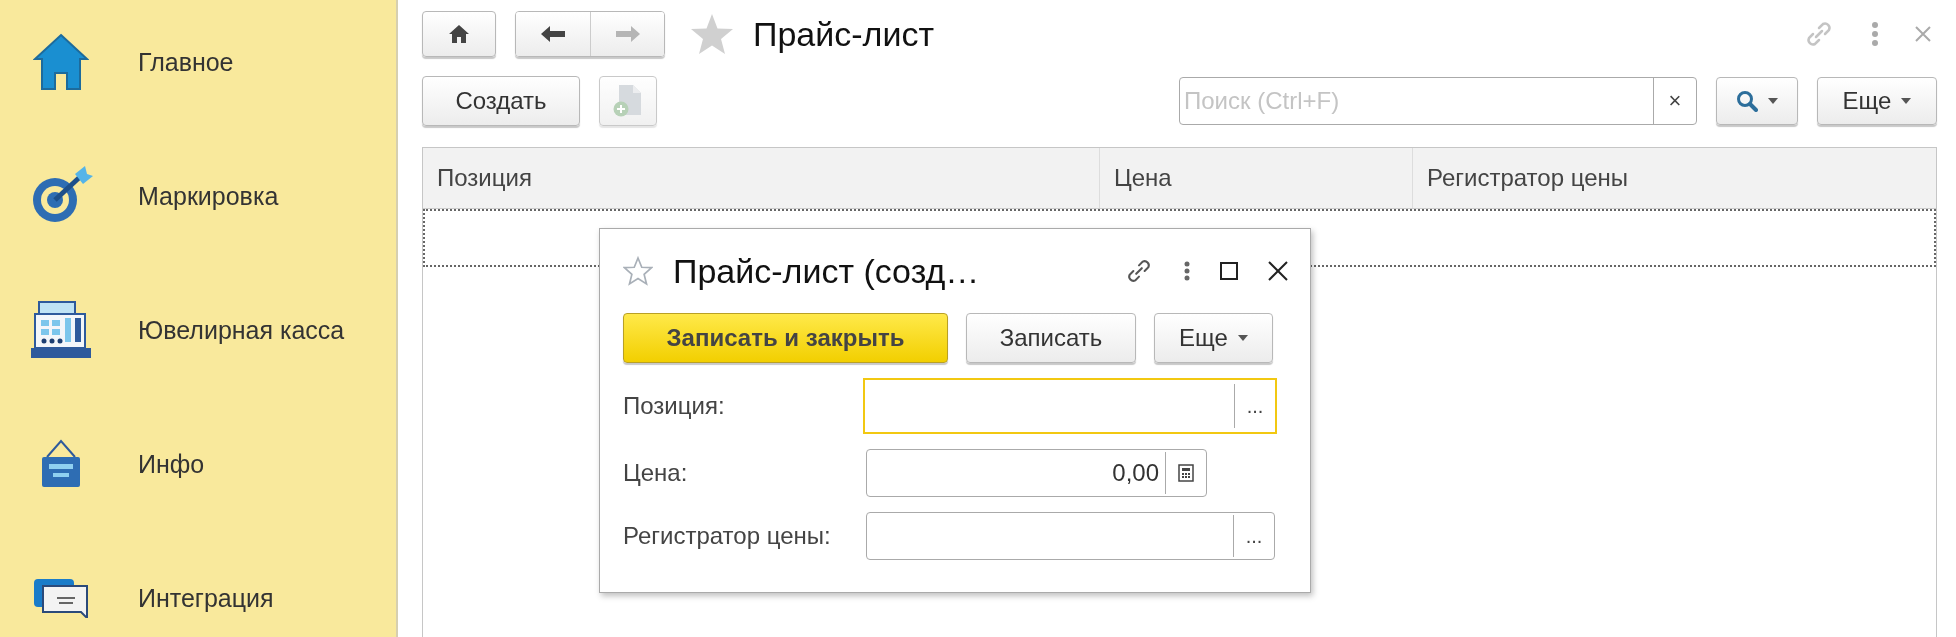 This screenshot has height=637, width=1956. I want to click on save-button: Записать, so click(1051, 338).